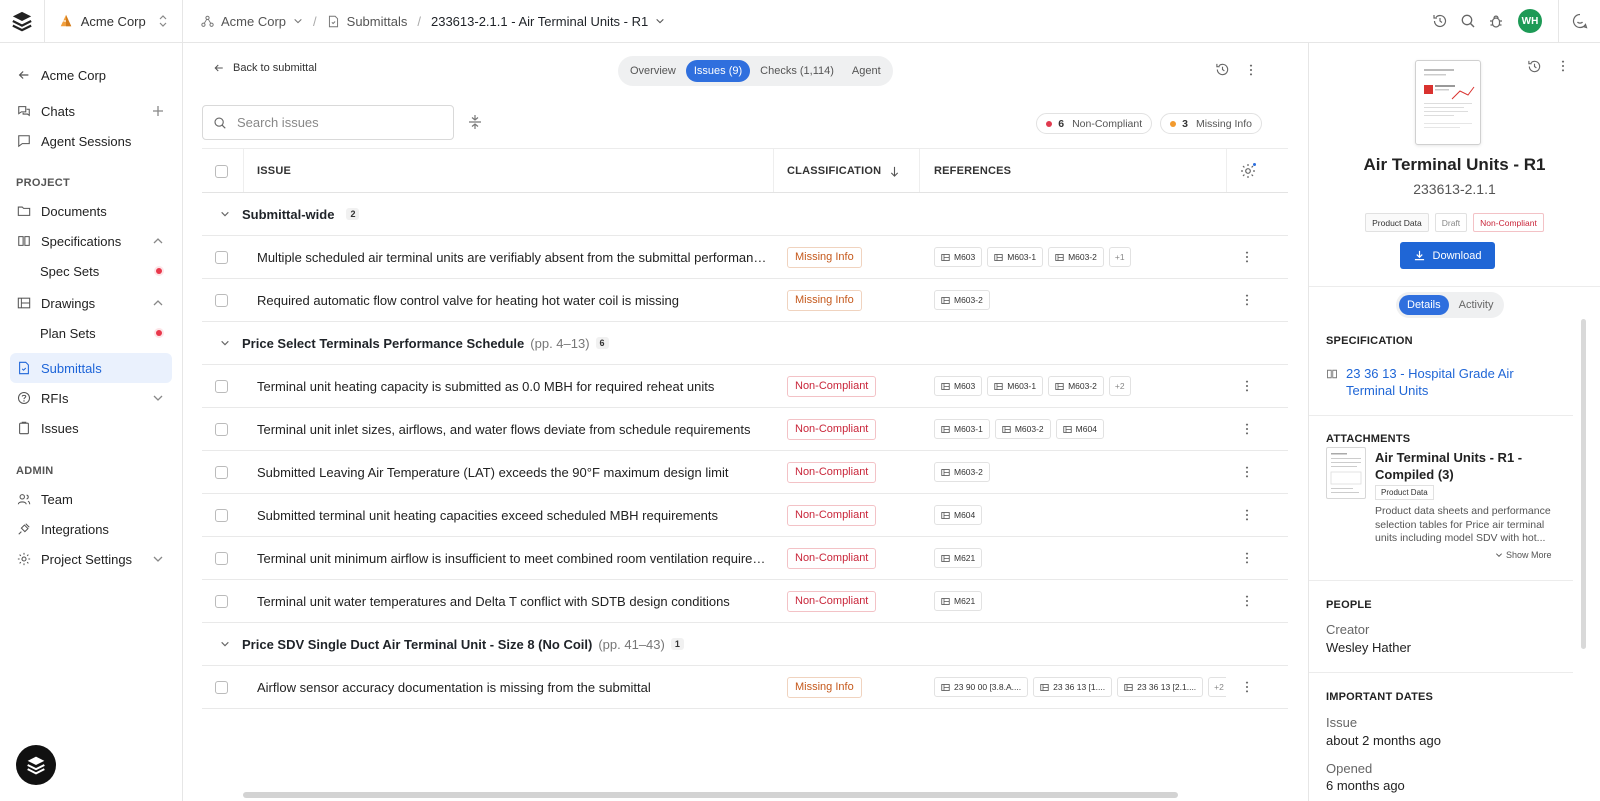 The height and width of the screenshot is (801, 1600). Describe the element at coordinates (797, 71) in the screenshot. I see `tab-checks: Checks (1,114)` at that location.